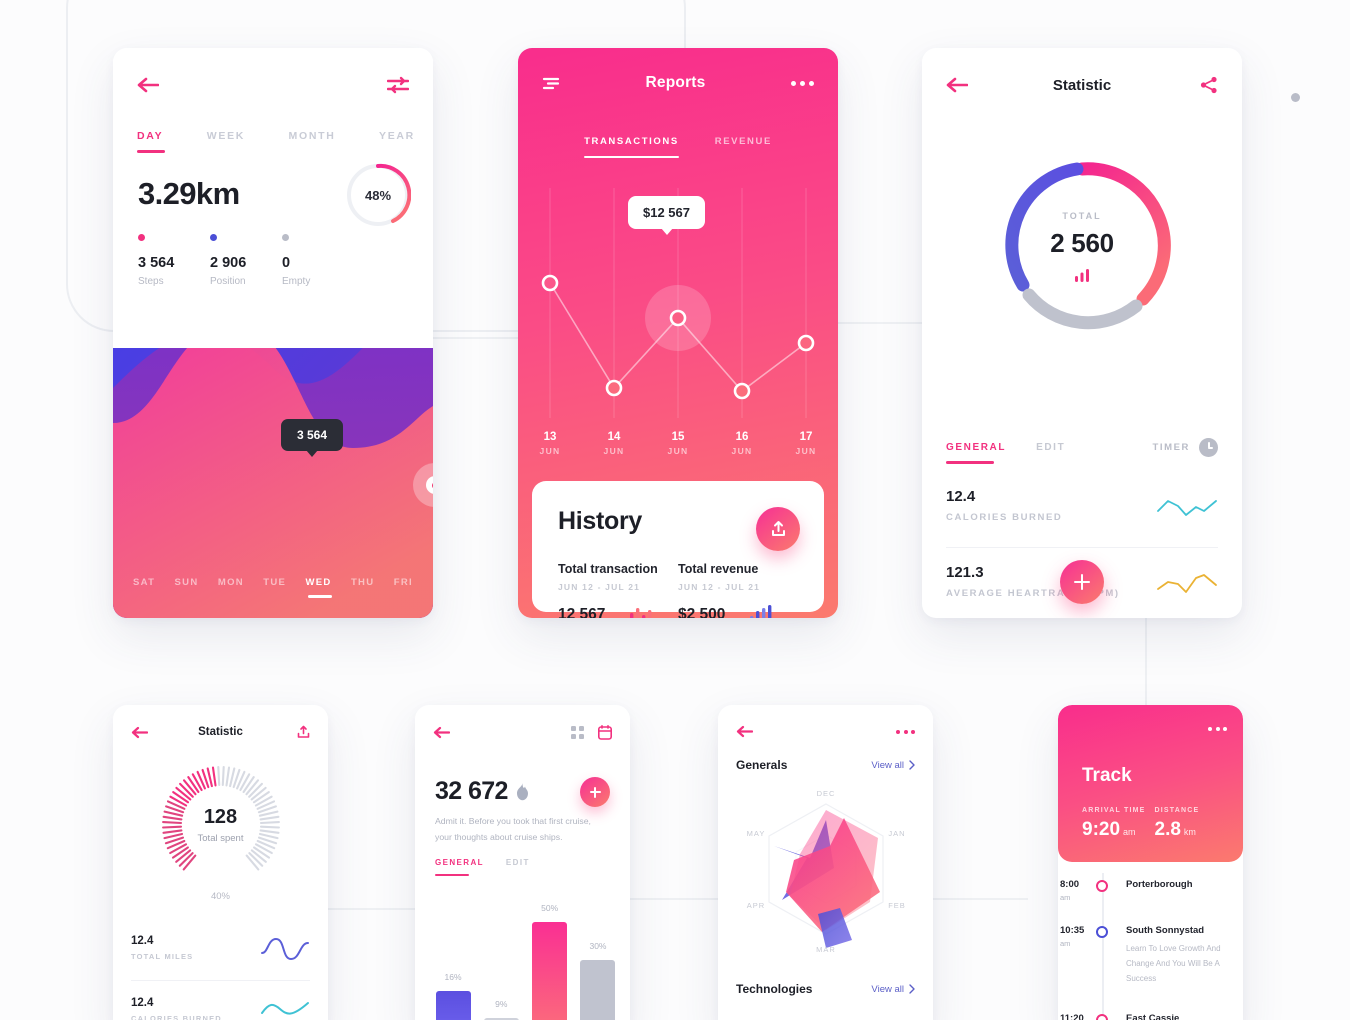  What do you see at coordinates (1295, 97) in the screenshot?
I see `decorative-dot` at bounding box center [1295, 97].